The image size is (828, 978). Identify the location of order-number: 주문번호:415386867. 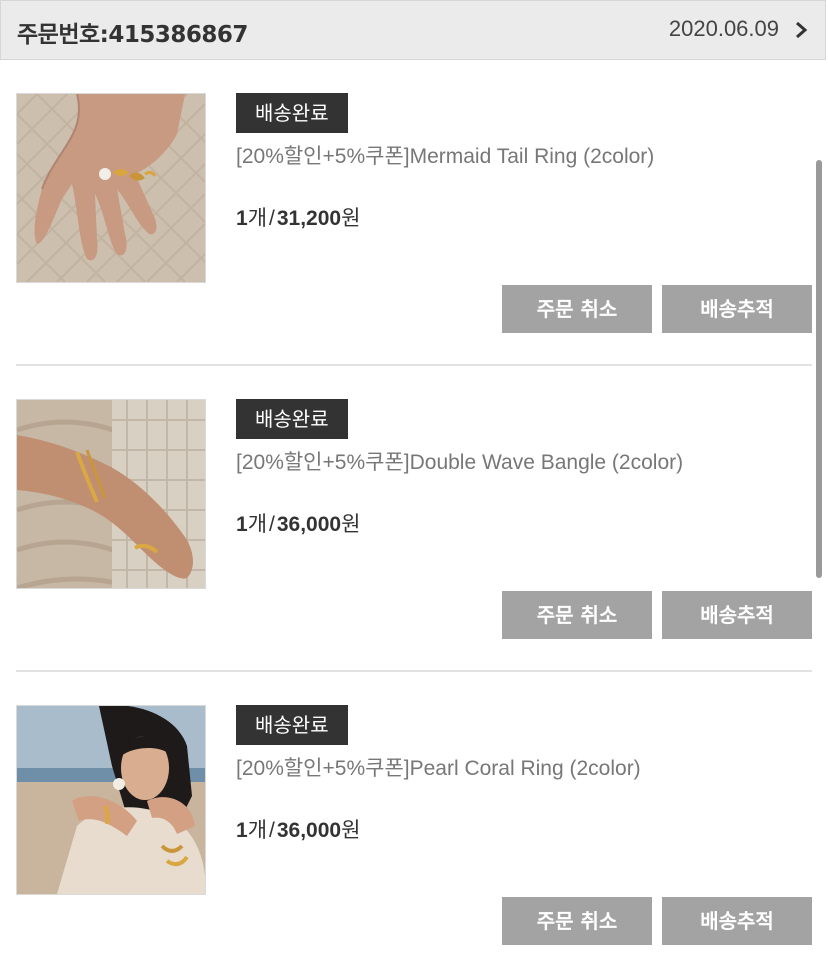
(132, 32).